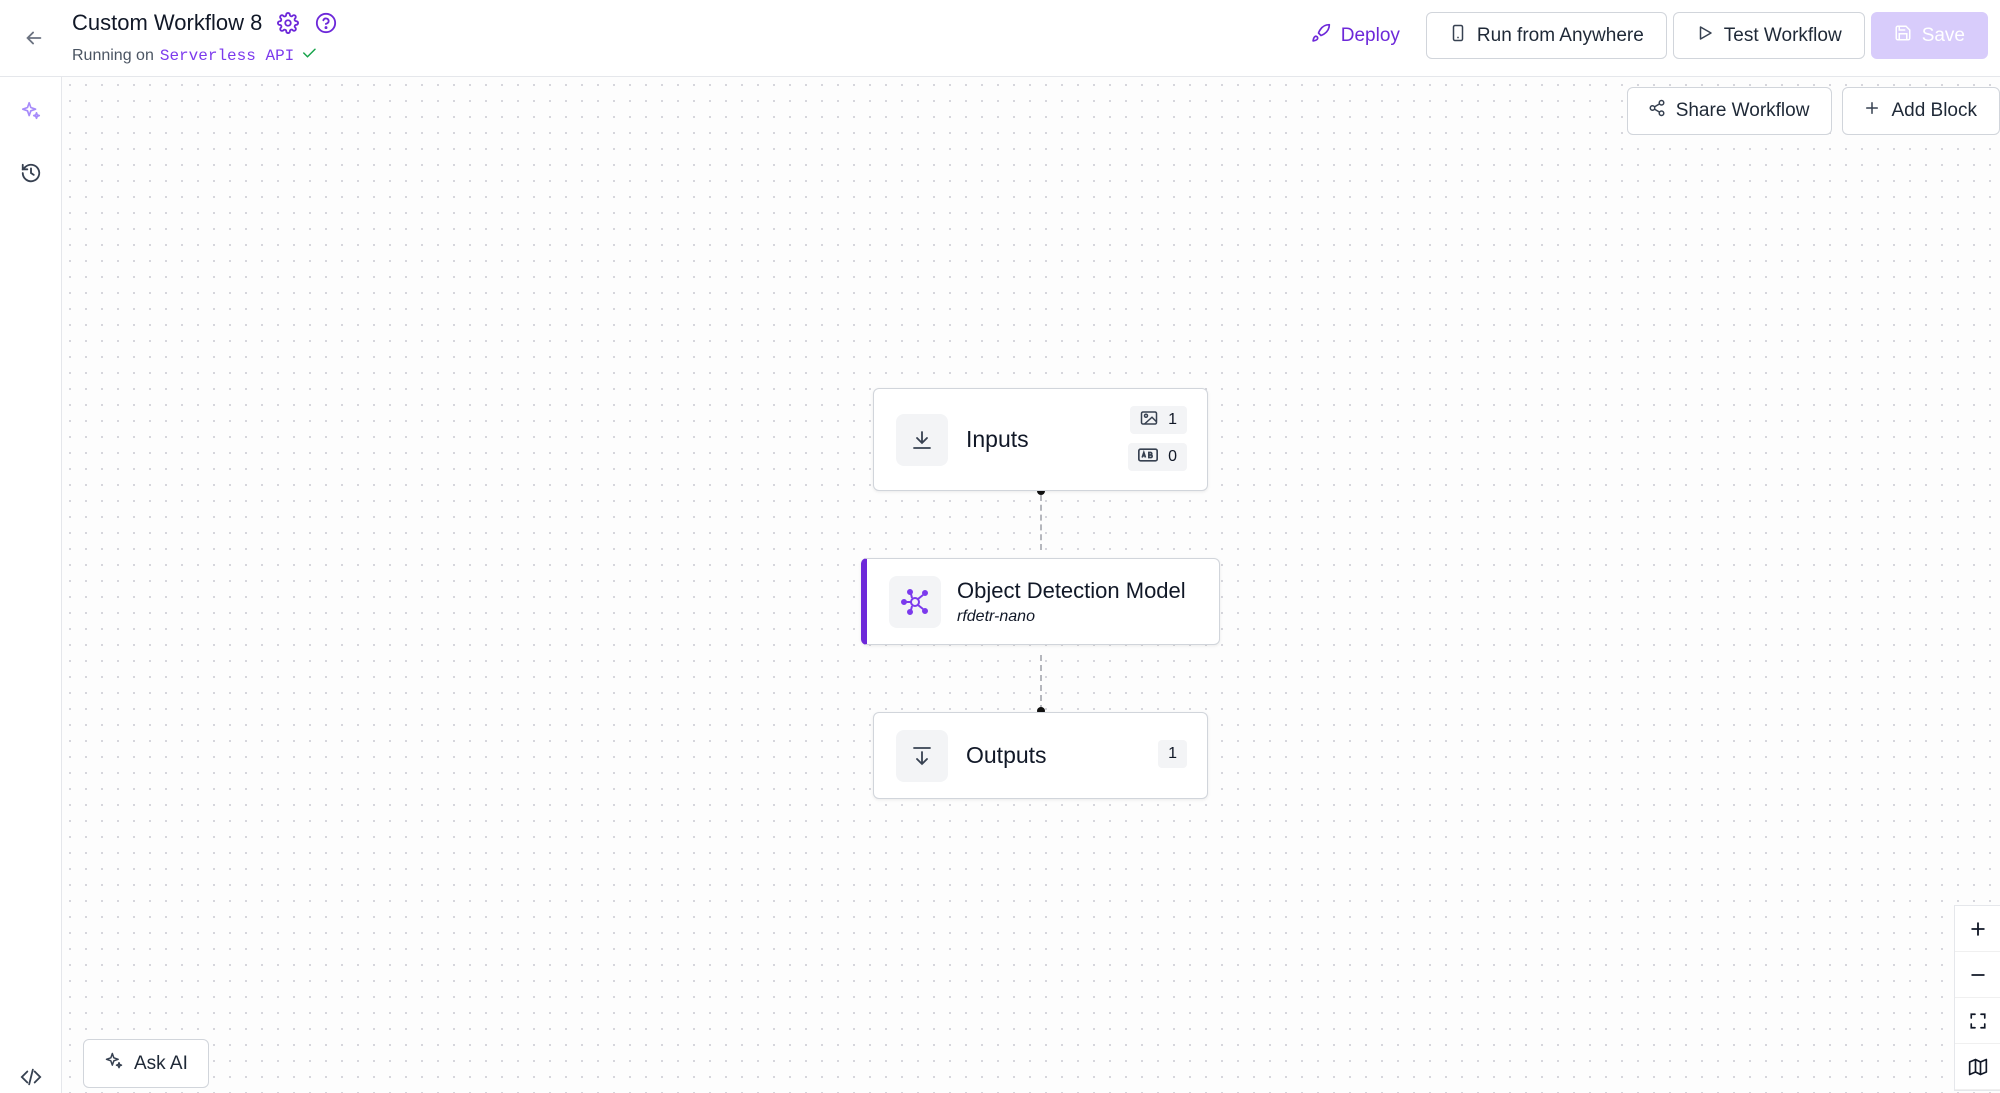  What do you see at coordinates (1041, 683) in the screenshot?
I see `edge-model-to-outputs` at bounding box center [1041, 683].